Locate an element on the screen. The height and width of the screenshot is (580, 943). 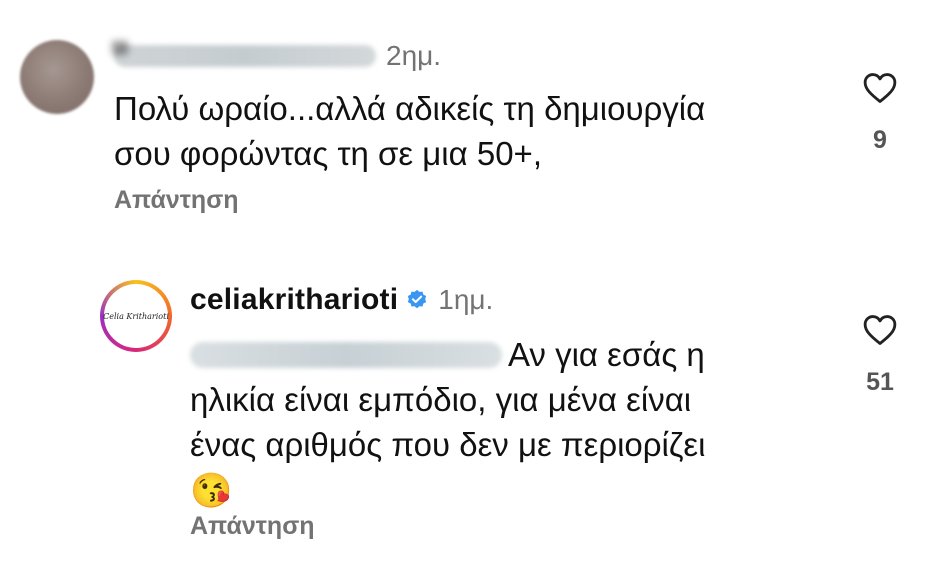
avatar: Celia Kritharioti is located at coordinates (136, 316).